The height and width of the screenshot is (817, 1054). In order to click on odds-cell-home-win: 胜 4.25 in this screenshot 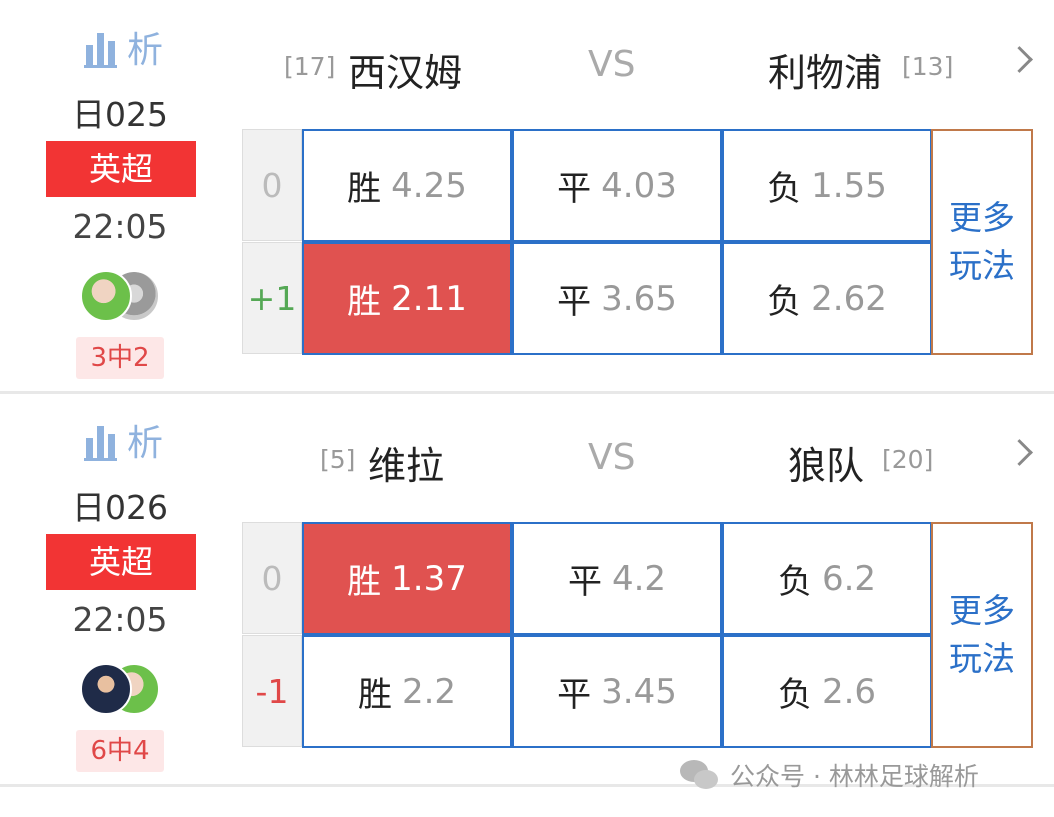, I will do `click(407, 185)`.